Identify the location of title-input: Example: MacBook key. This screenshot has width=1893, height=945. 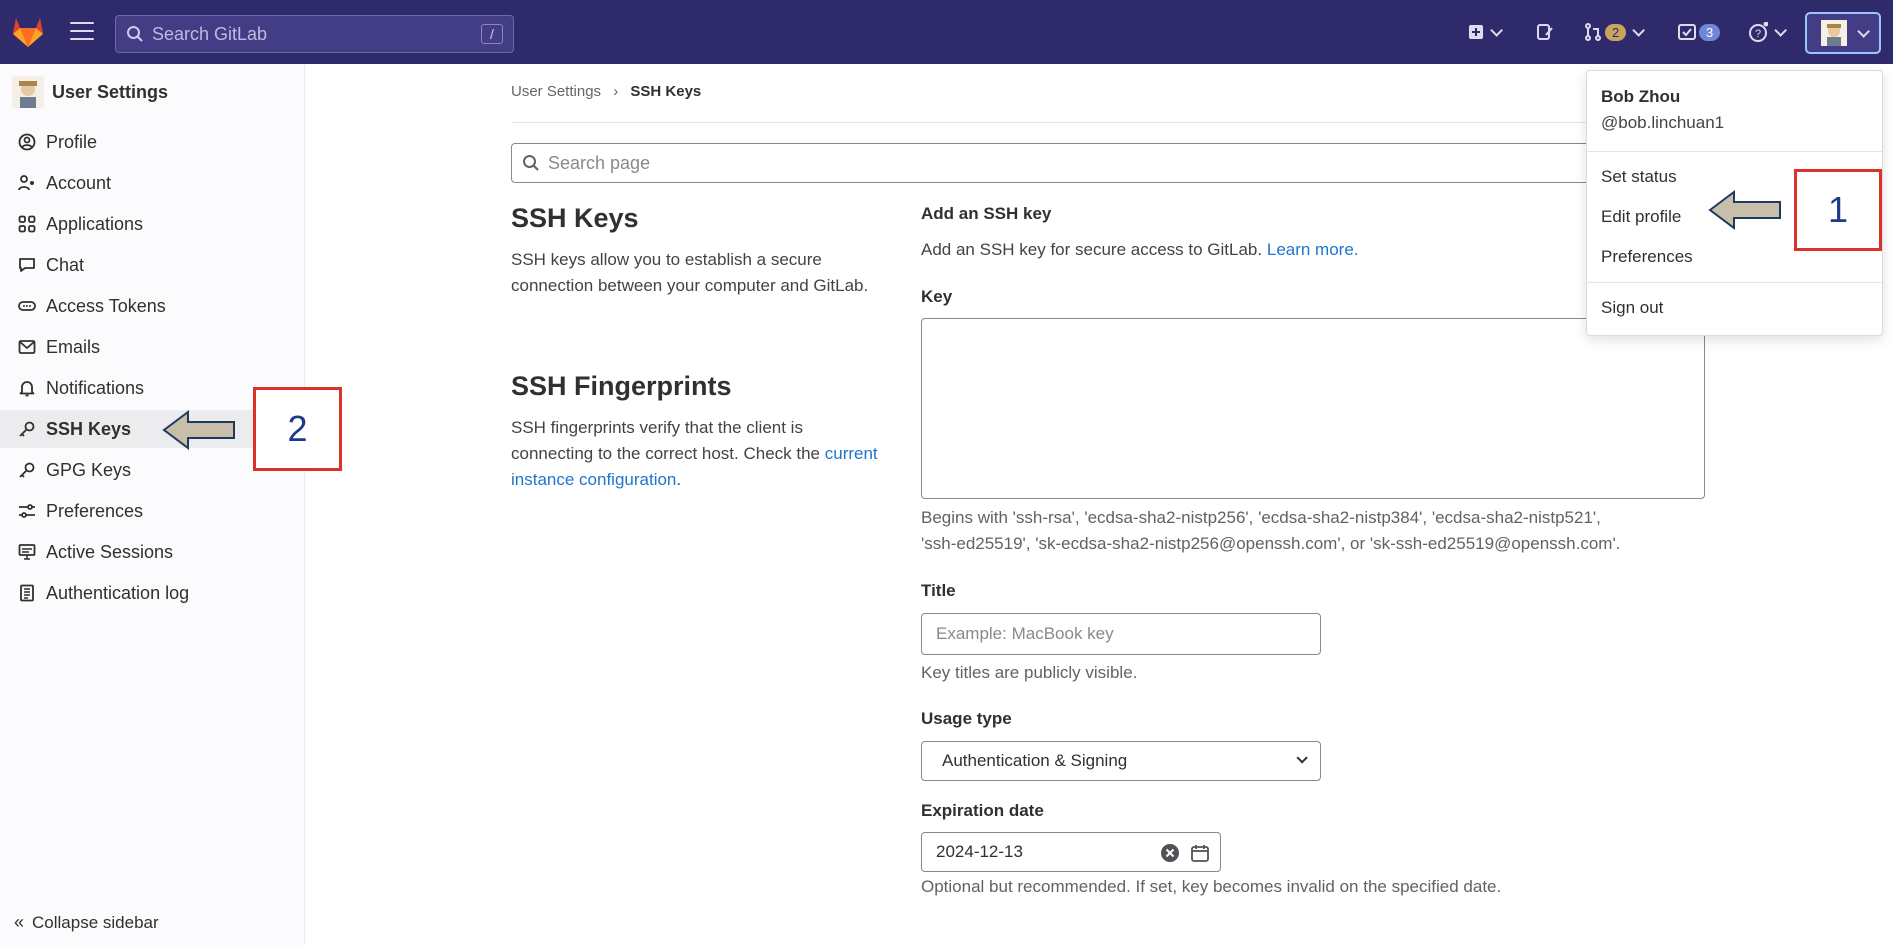
(1121, 634).